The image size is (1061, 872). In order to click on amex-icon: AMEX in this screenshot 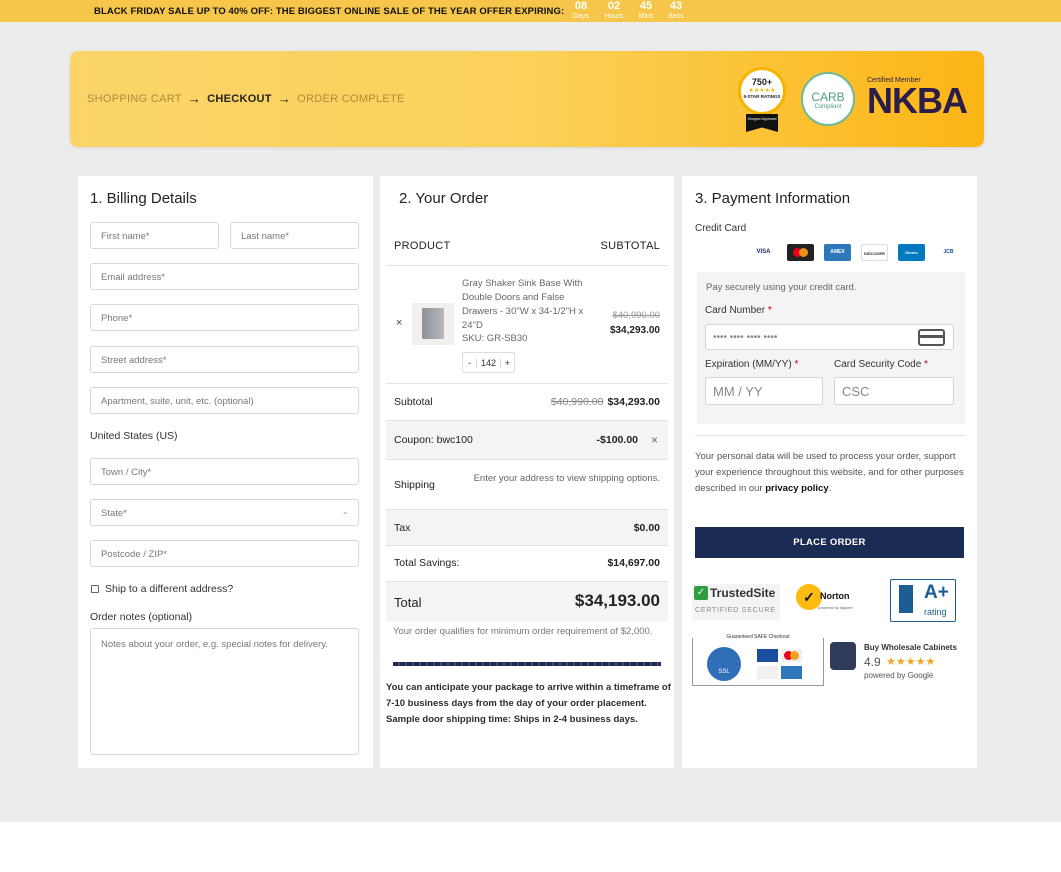, I will do `click(837, 252)`.